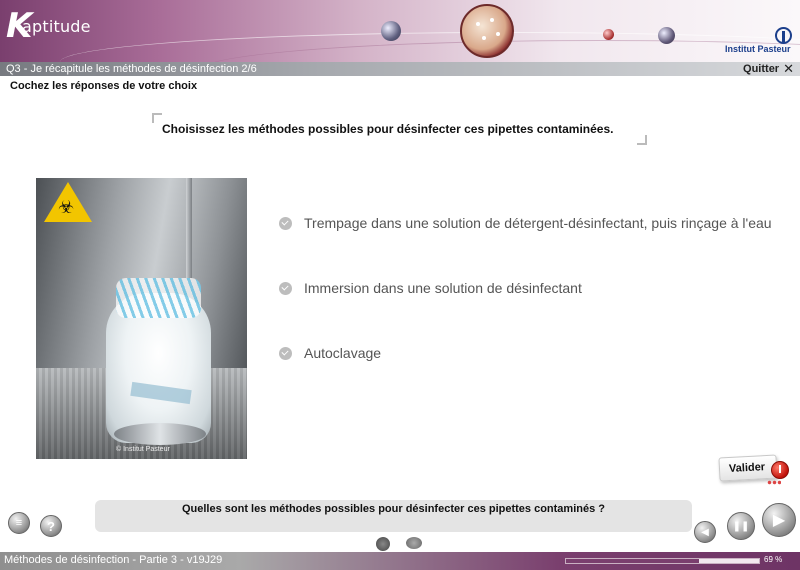 Image resolution: width=800 pixels, height=570 pixels. What do you see at coordinates (774, 482) in the screenshot?
I see `decorative-dots-icon` at bounding box center [774, 482].